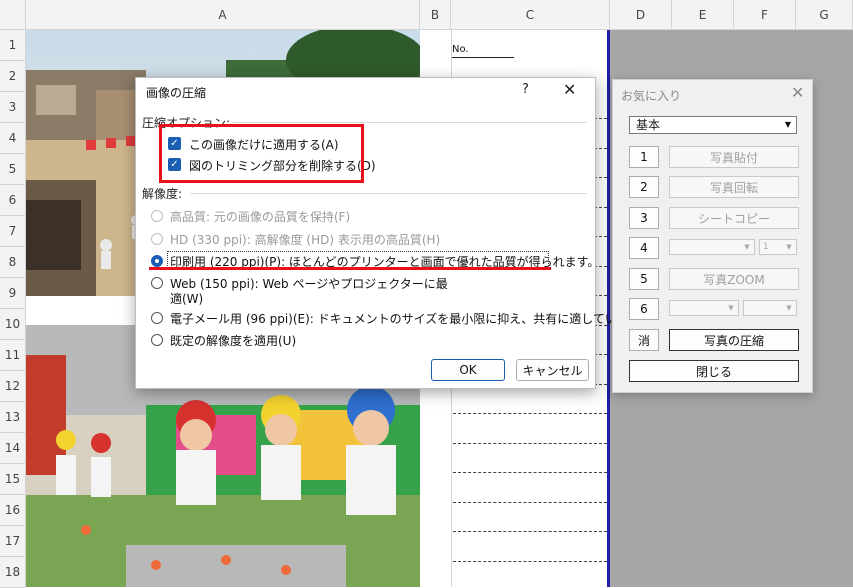 The image size is (853, 588). What do you see at coordinates (734, 157) in the screenshot?
I see `photo-paste-button: 写真貼付` at bounding box center [734, 157].